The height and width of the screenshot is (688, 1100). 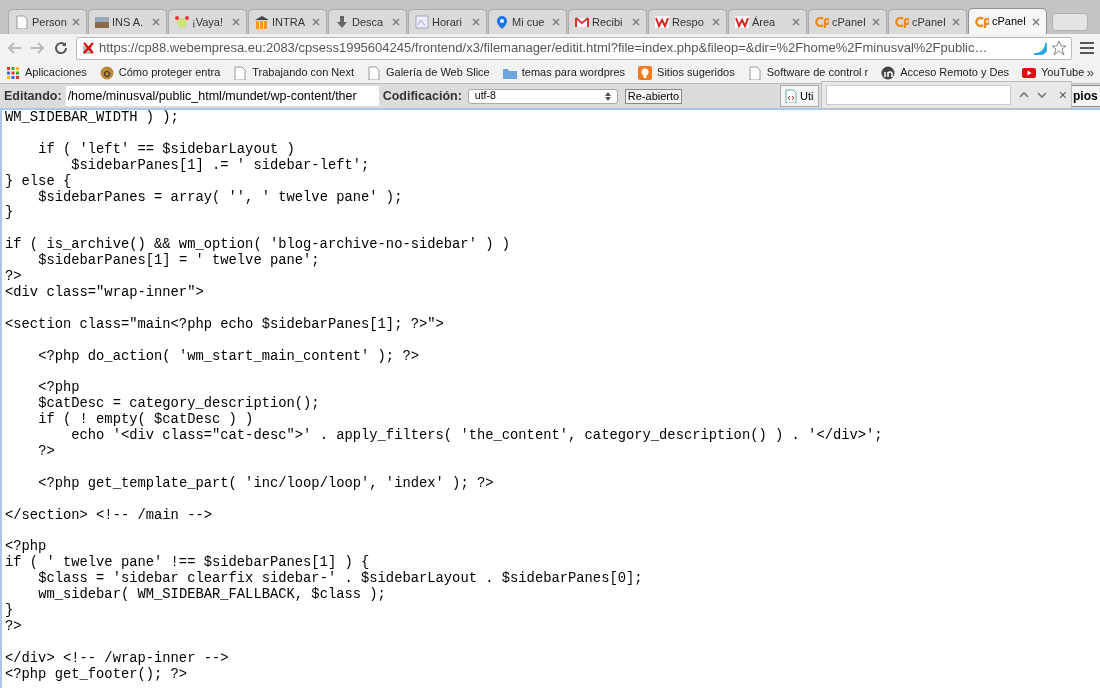 What do you see at coordinates (293, 72) in the screenshot?
I see `bookmark-item: Trabajando con Next` at bounding box center [293, 72].